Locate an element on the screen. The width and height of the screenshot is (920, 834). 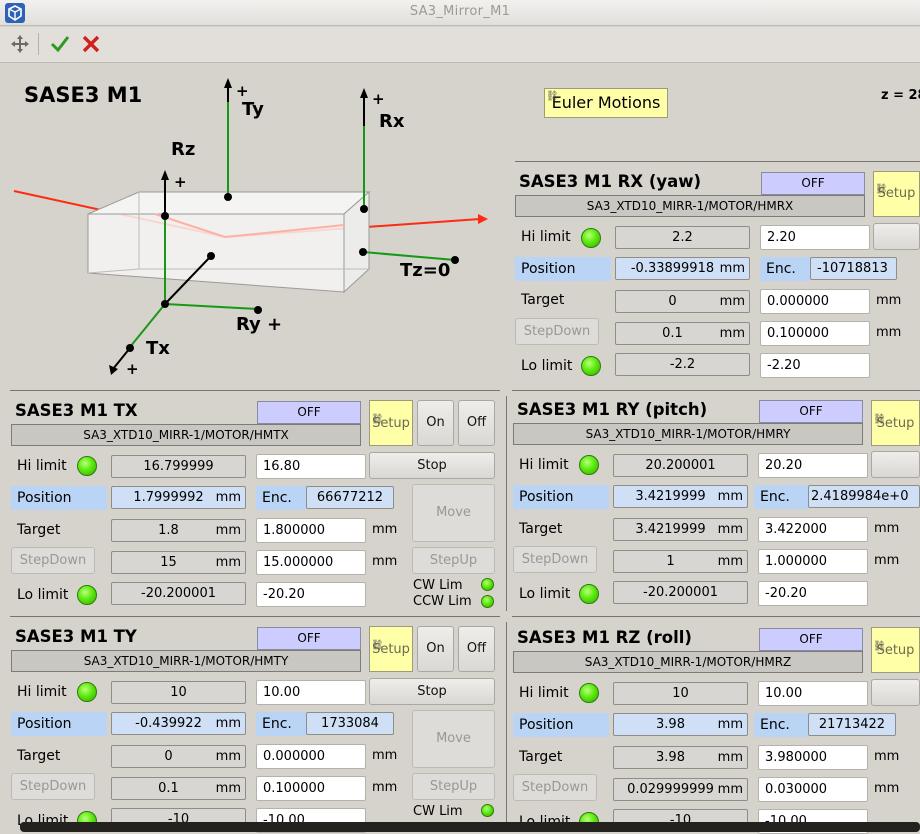
ccw-lim-label: CCW Lim is located at coordinates (442, 601).